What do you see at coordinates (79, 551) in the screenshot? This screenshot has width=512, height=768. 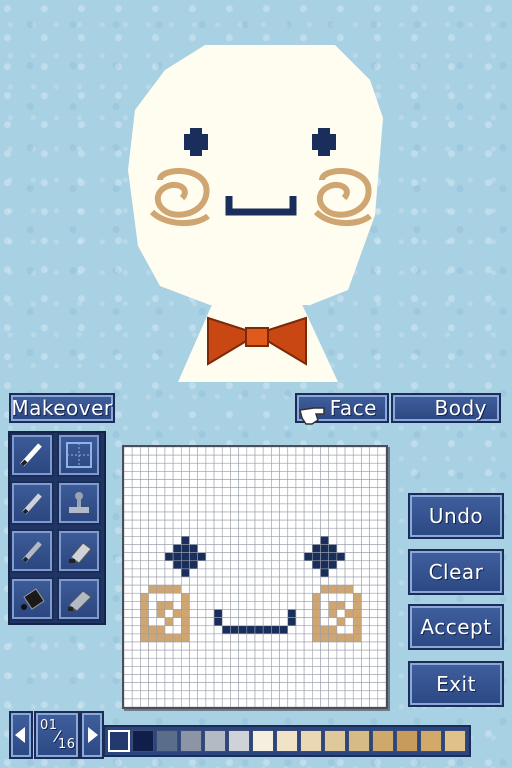 I see `eraser-tool` at bounding box center [79, 551].